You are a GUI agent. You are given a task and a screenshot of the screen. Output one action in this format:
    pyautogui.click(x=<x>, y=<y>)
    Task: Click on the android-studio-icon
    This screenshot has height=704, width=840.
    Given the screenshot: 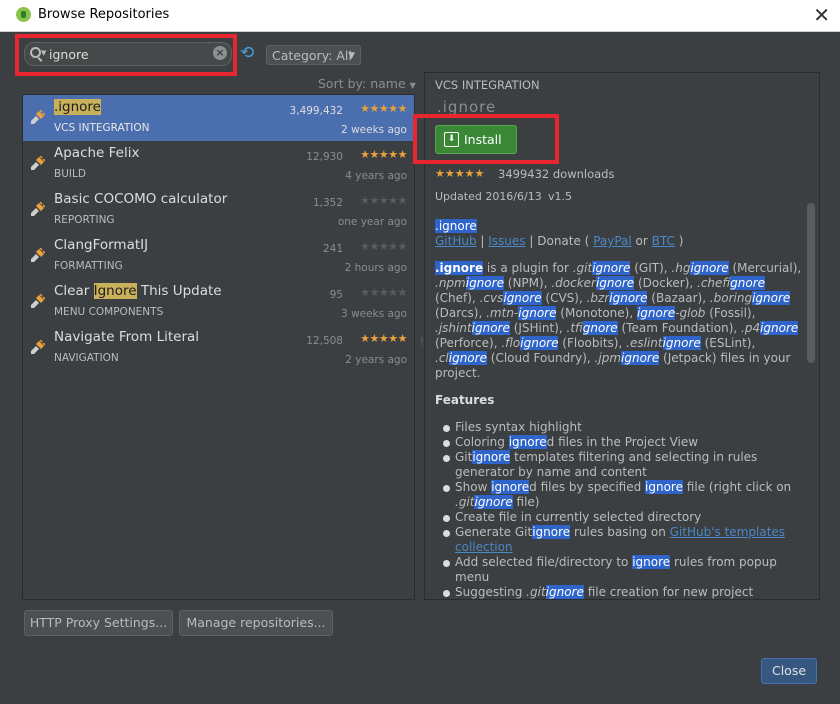 What is the action you would take?
    pyautogui.click(x=23, y=14)
    